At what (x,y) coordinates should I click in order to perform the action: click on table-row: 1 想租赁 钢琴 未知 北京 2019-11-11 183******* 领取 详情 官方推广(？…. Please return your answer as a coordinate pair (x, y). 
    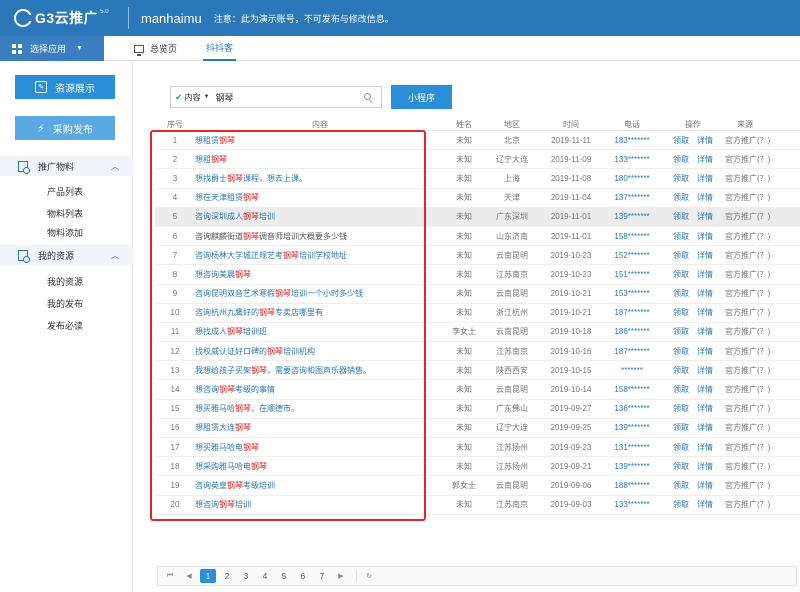
    Looking at the image, I should click on (477, 141).